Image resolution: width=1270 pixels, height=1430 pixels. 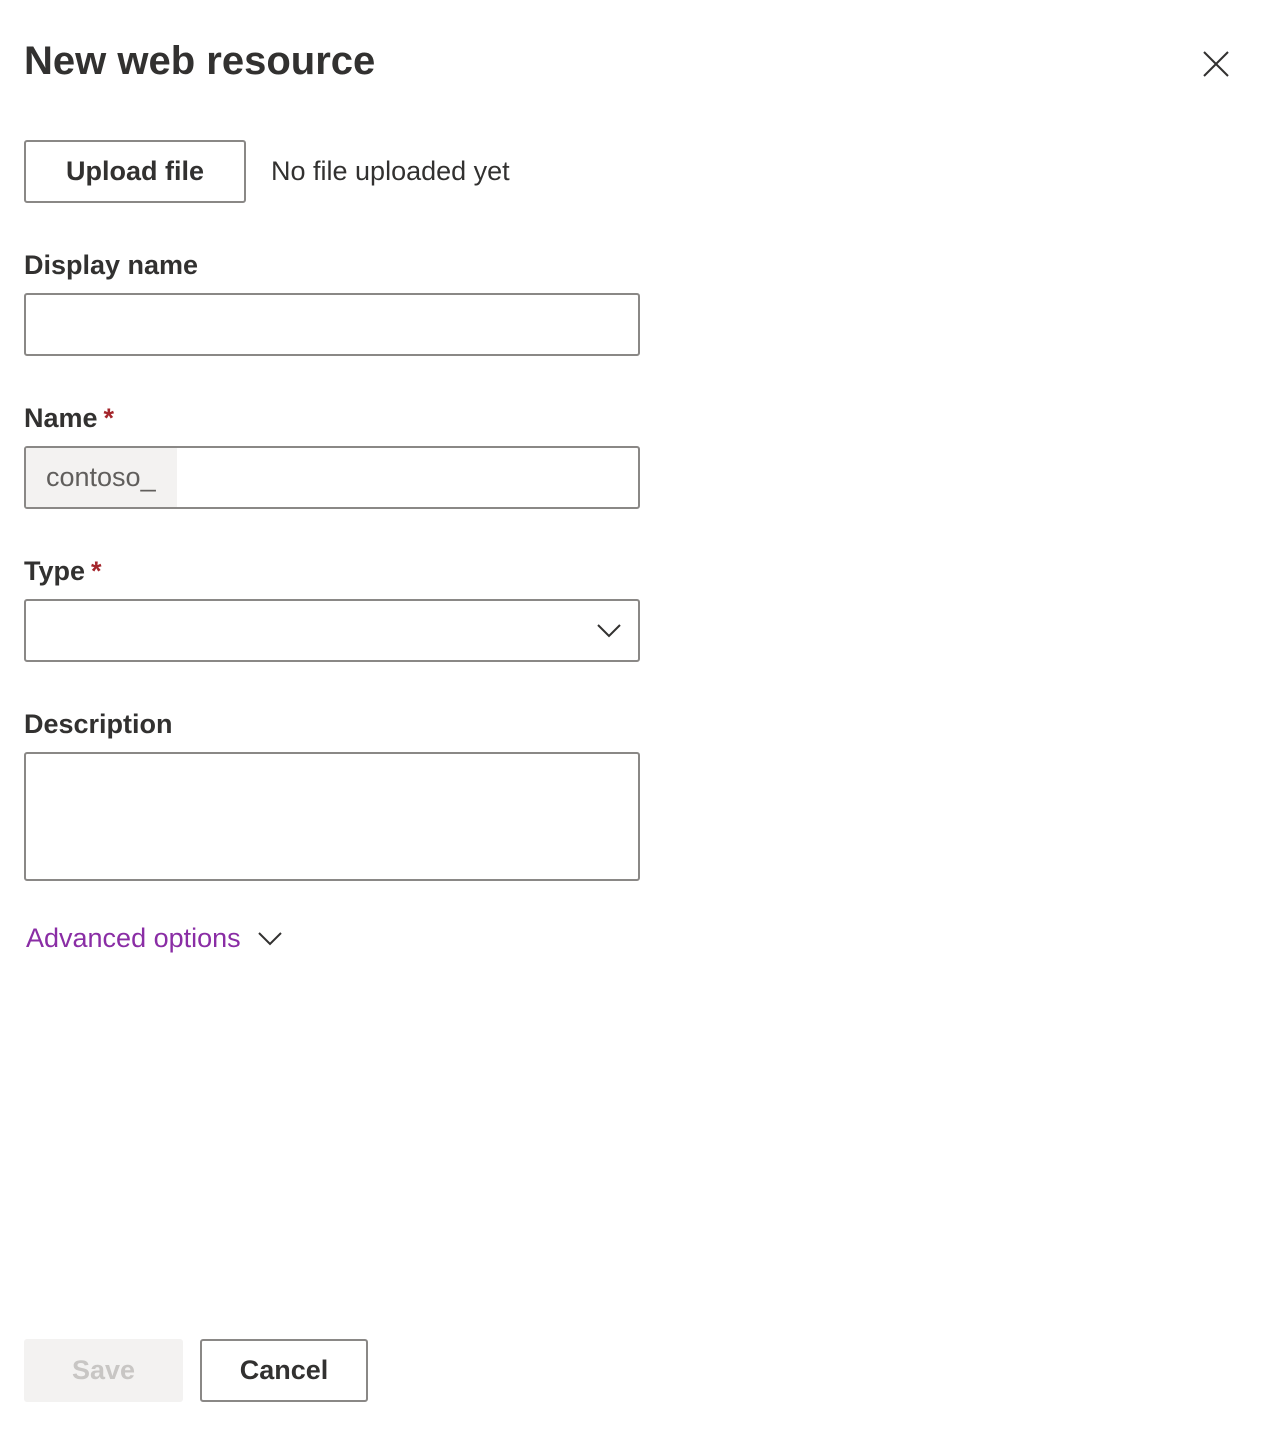 I want to click on advanced-options-label: Advanced options, so click(x=133, y=938).